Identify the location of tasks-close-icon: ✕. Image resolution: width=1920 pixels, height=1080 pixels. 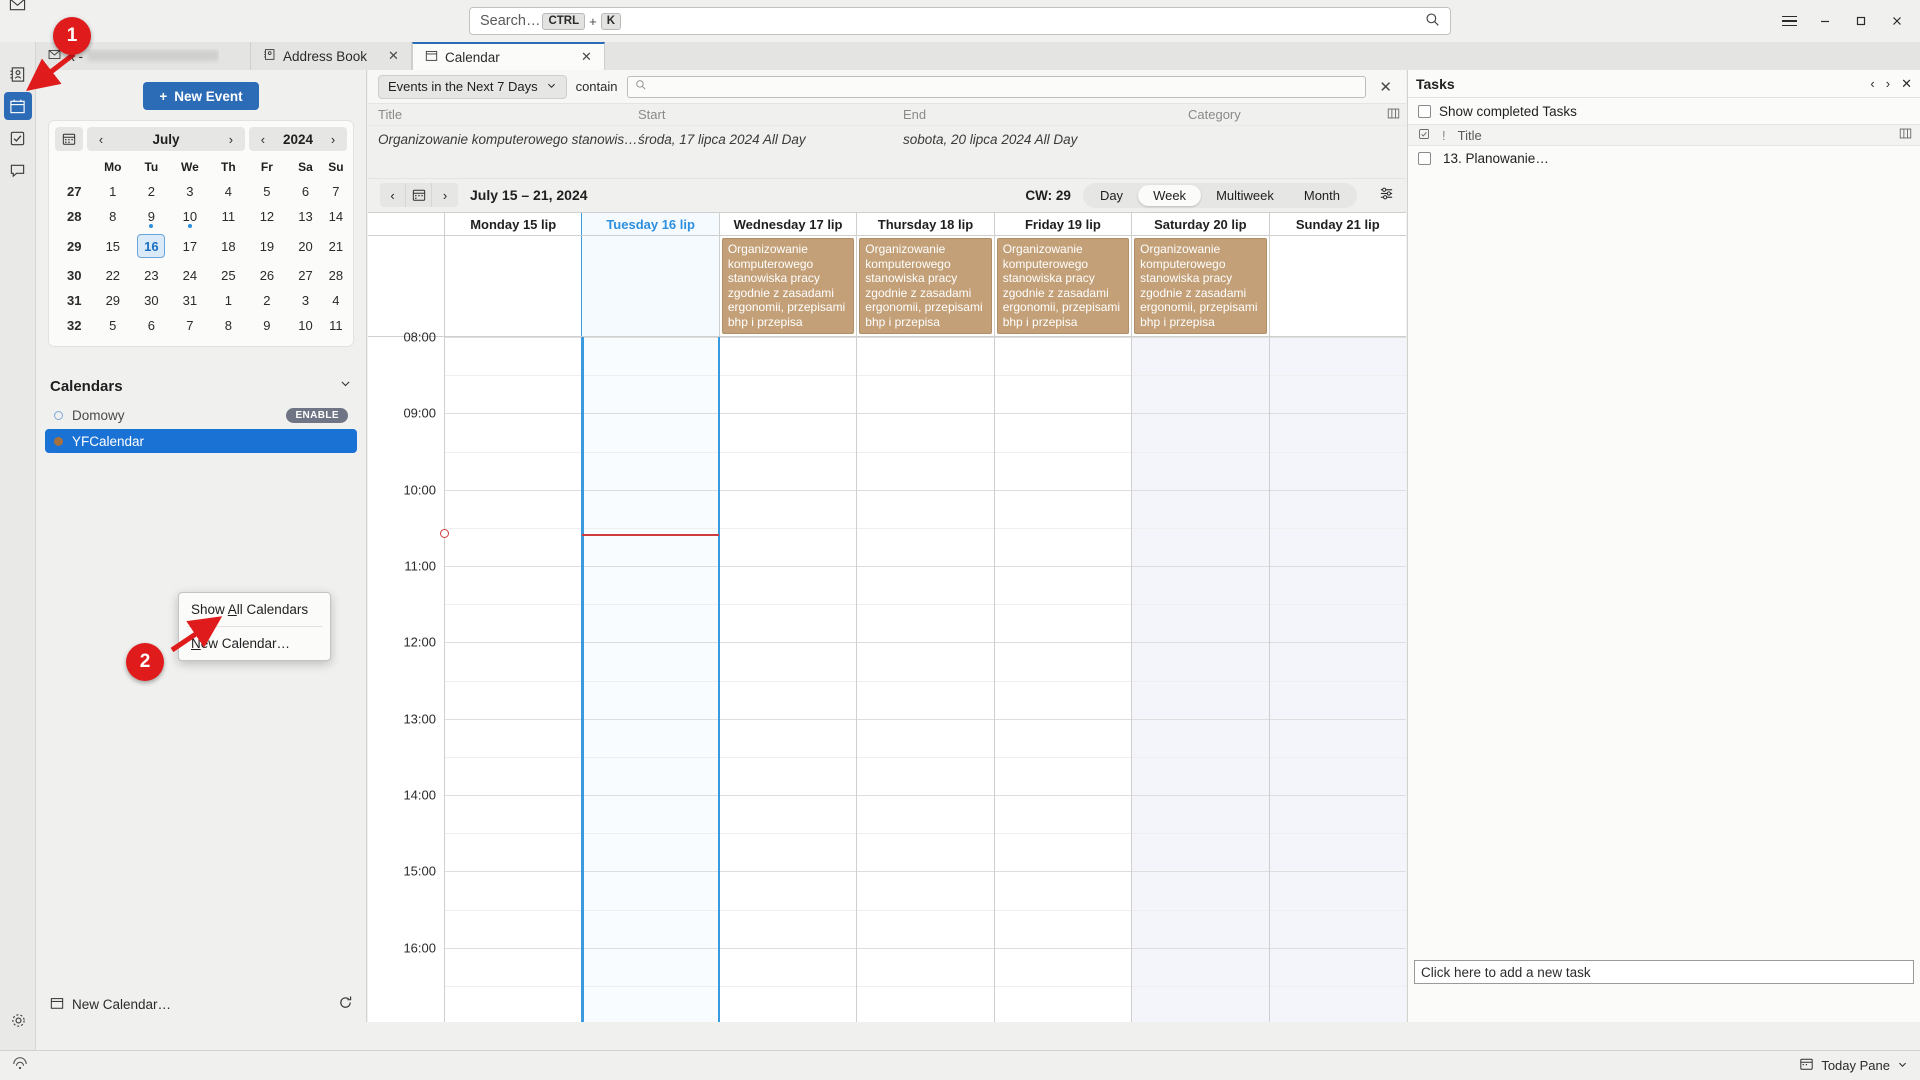
(1906, 84).